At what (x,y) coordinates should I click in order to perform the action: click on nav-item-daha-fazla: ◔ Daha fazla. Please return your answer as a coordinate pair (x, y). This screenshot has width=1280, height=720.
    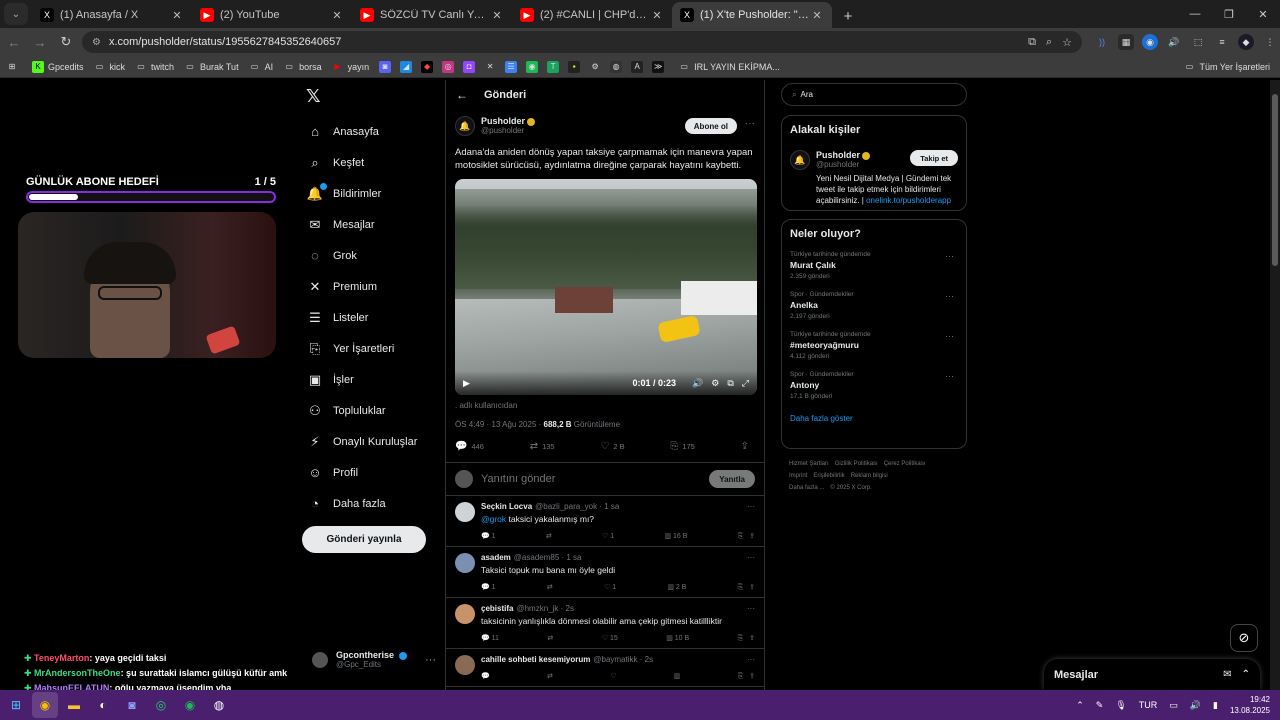
    Looking at the image, I should click on (361, 503).